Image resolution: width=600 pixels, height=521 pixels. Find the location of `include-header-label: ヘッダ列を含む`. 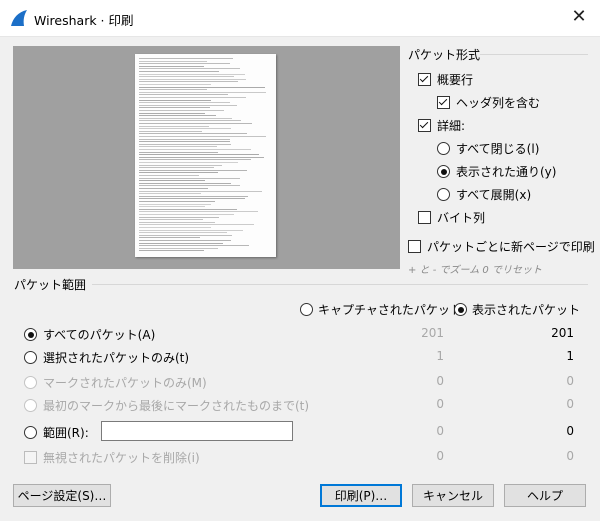

include-header-label: ヘッダ列を含む is located at coordinates (498, 103).